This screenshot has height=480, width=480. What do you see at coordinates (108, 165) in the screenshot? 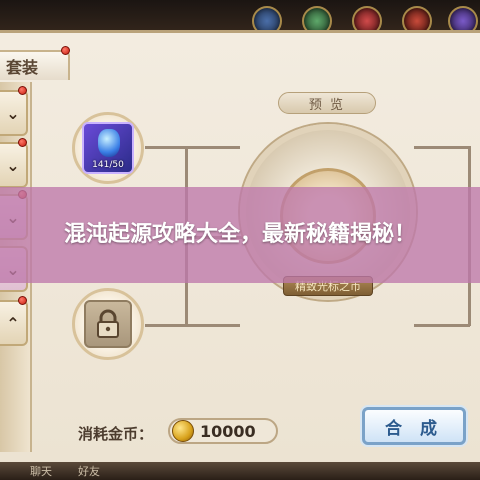
I see `gem-count: 141/50` at bounding box center [108, 165].